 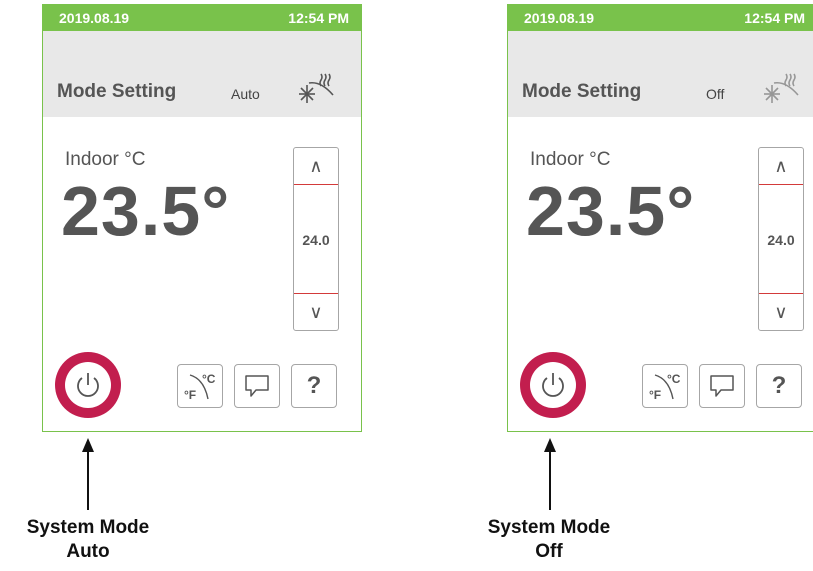 I want to click on caption-line2: Off, so click(x=549, y=551).